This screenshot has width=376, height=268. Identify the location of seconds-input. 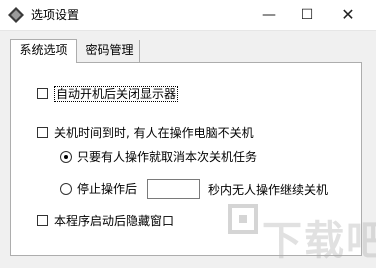
(173, 189).